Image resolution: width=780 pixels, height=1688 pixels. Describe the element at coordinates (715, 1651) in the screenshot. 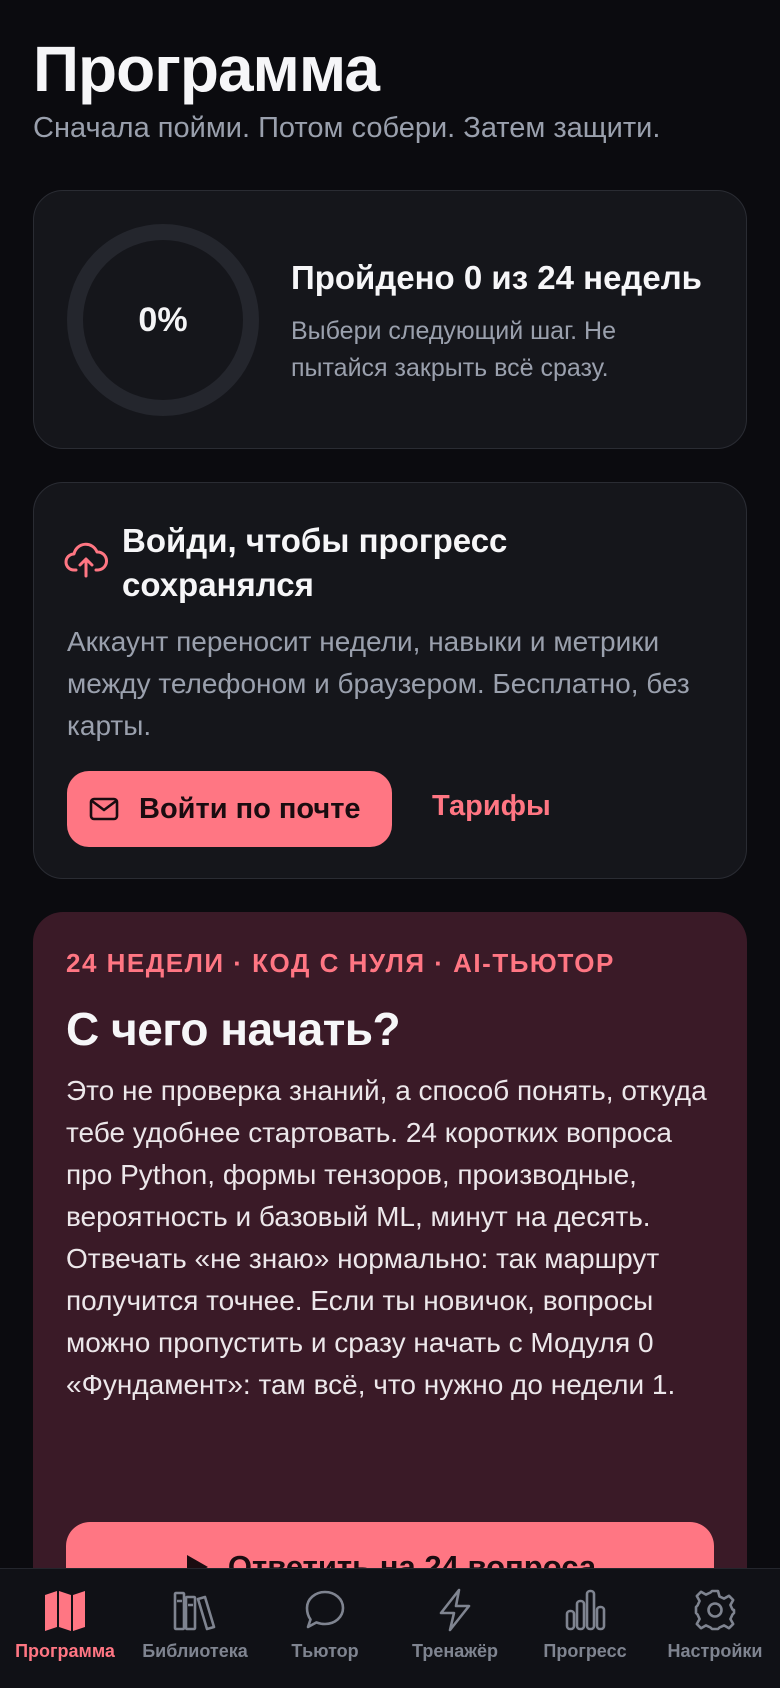

I see `tab-label: Настройки` at that location.